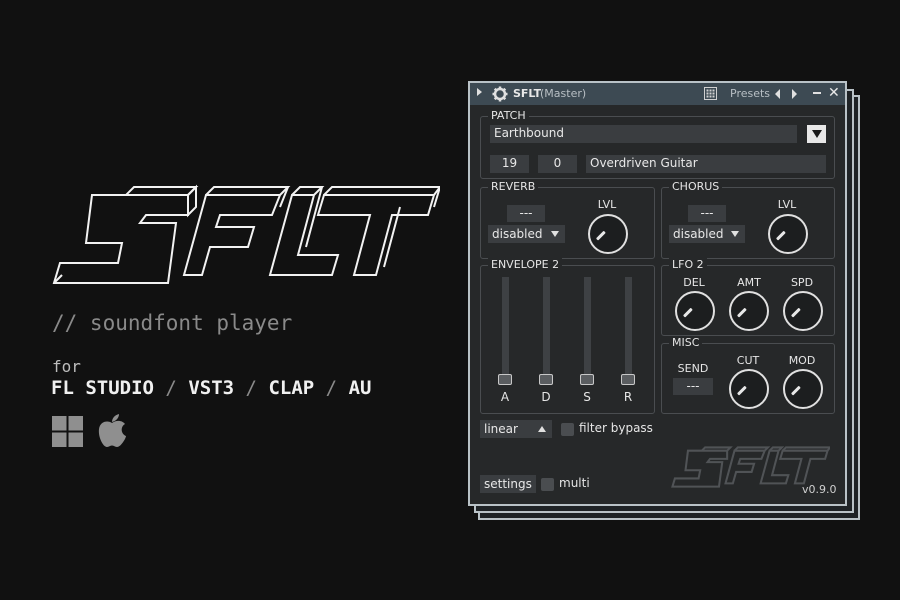 The height and width of the screenshot is (600, 900). What do you see at coordinates (817, 93) in the screenshot?
I see `minimize-icon` at bounding box center [817, 93].